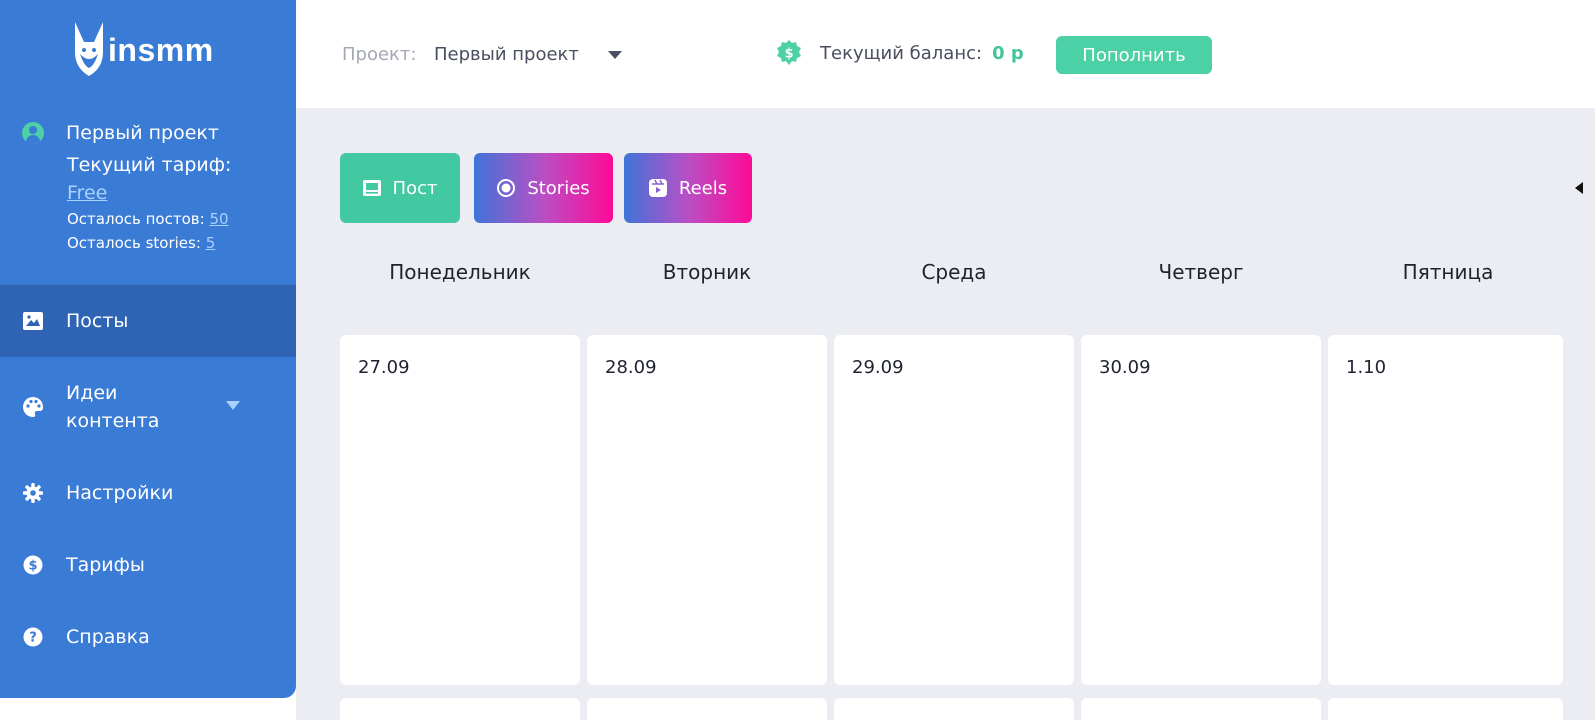 This screenshot has width=1595, height=720. Describe the element at coordinates (371, 188) in the screenshot. I see `post-icon` at that location.